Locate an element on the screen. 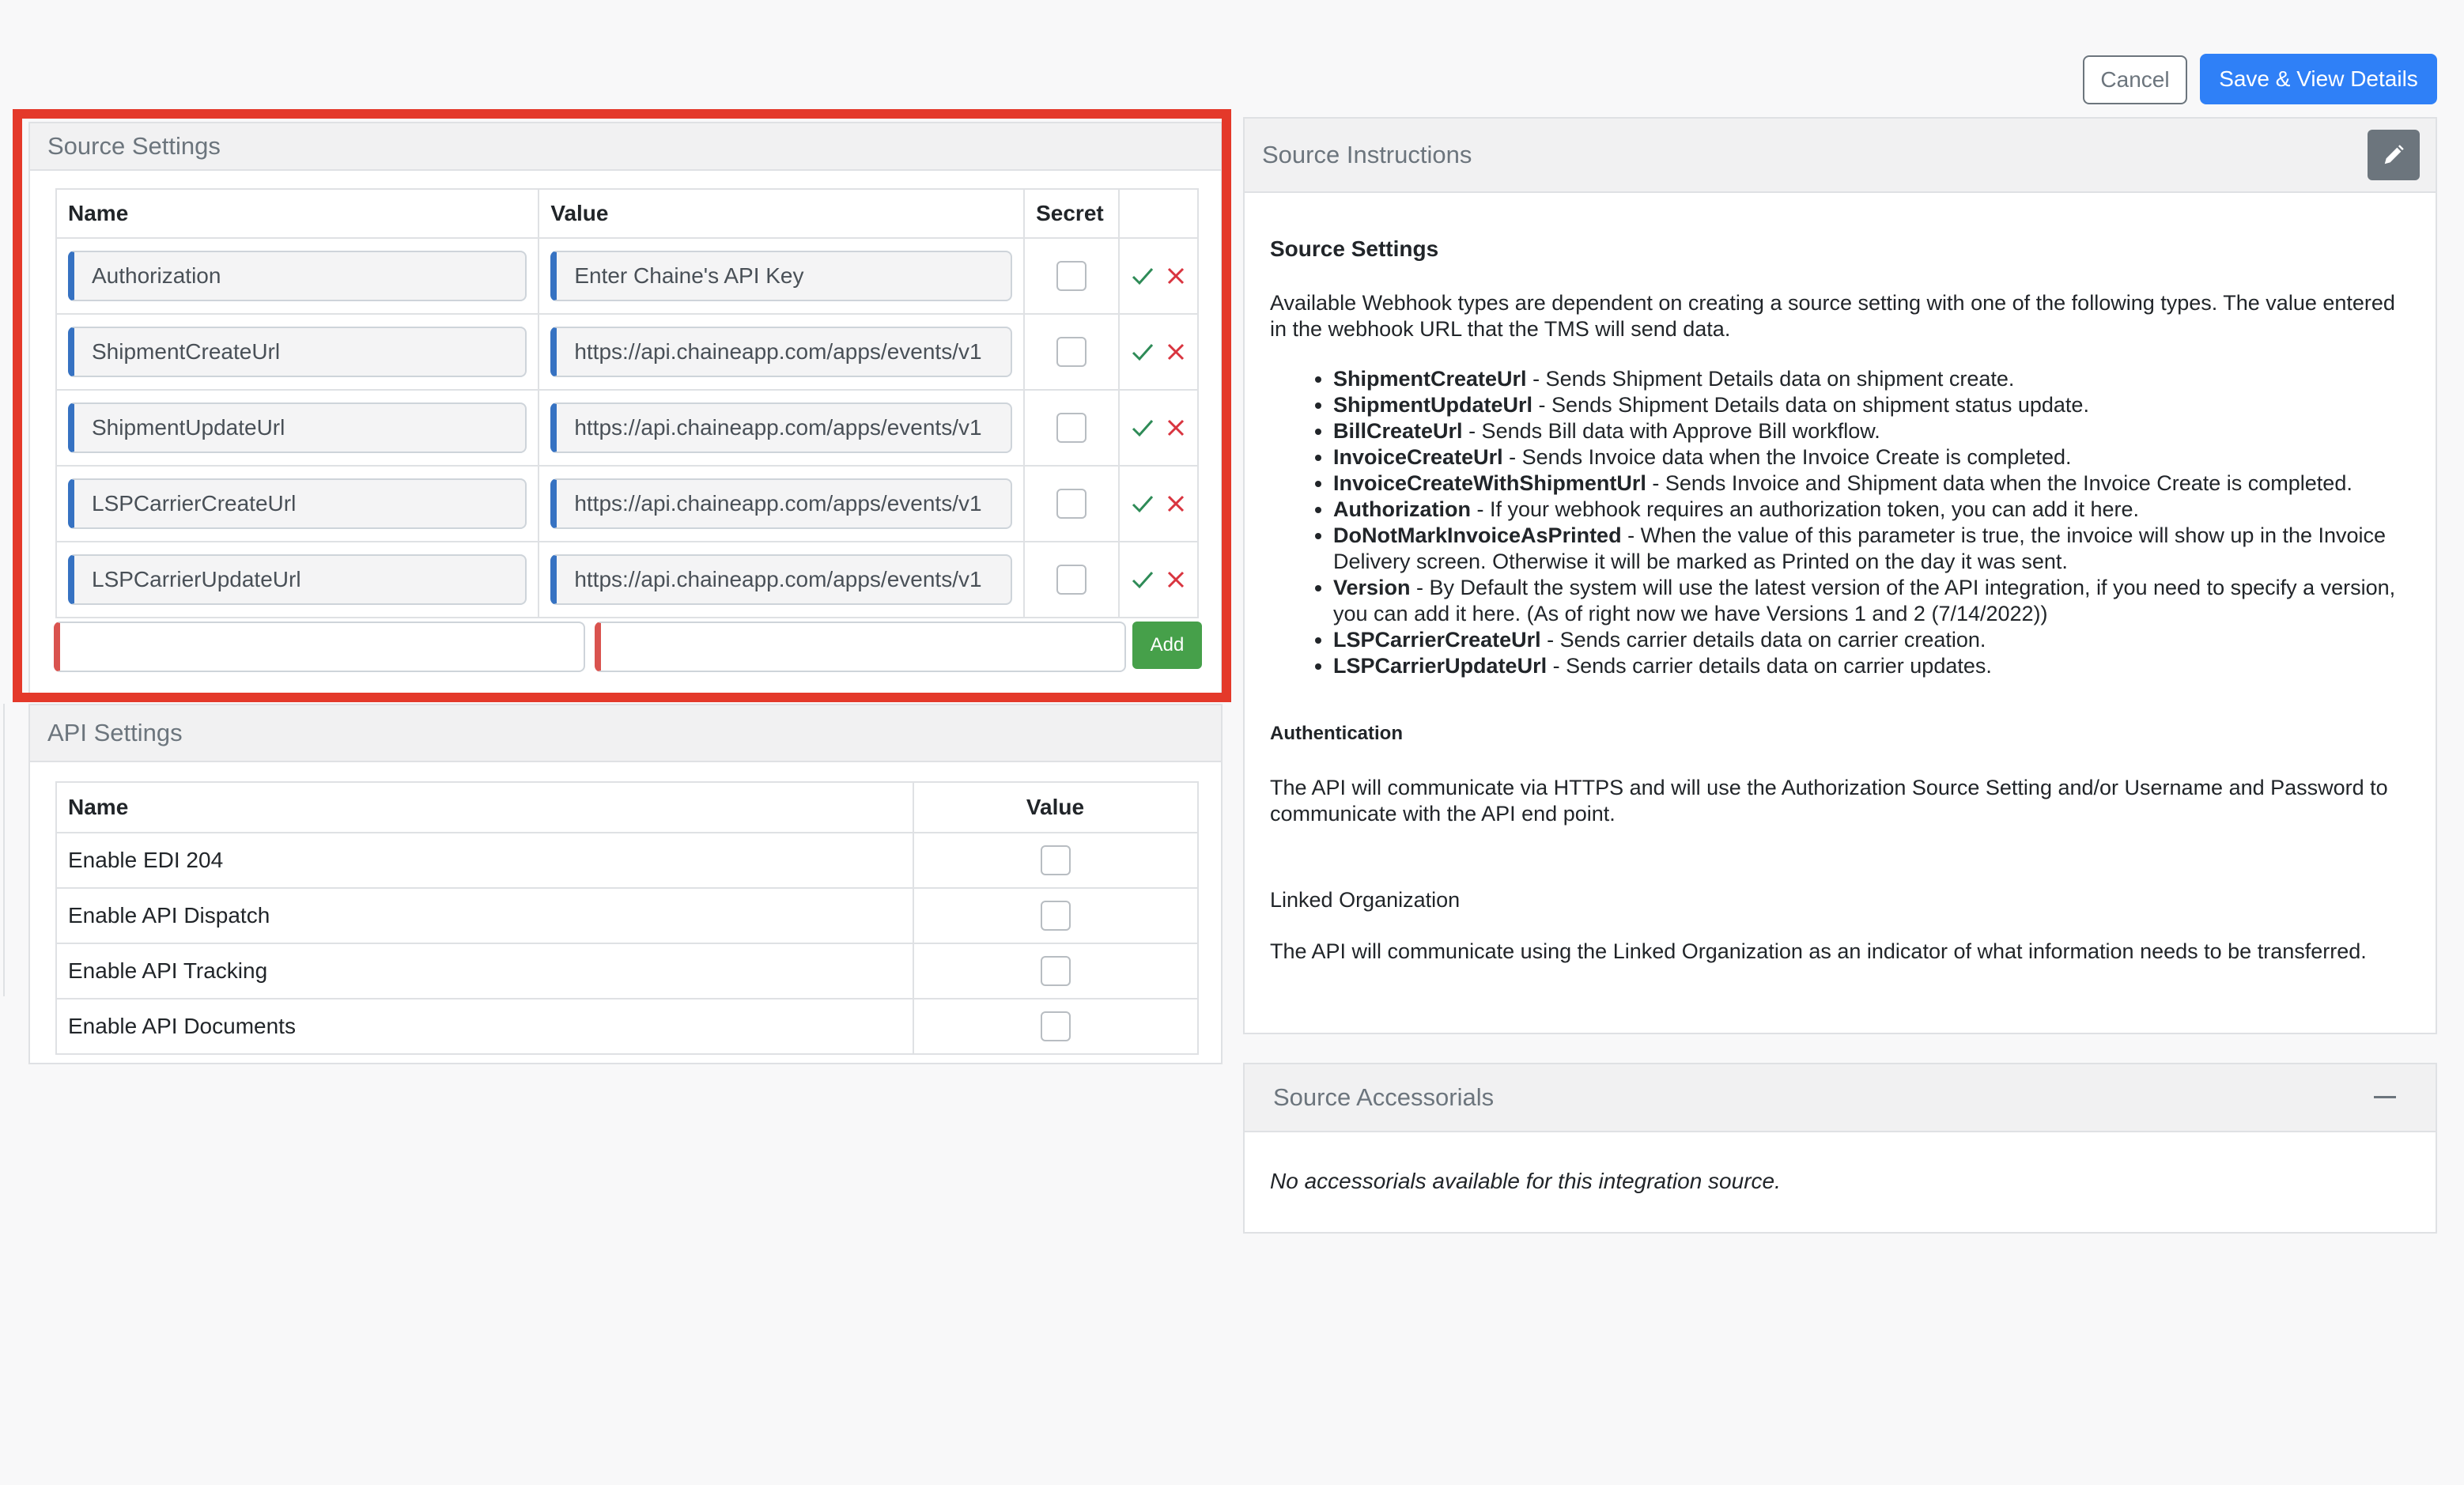  edit-button is located at coordinates (2394, 155).